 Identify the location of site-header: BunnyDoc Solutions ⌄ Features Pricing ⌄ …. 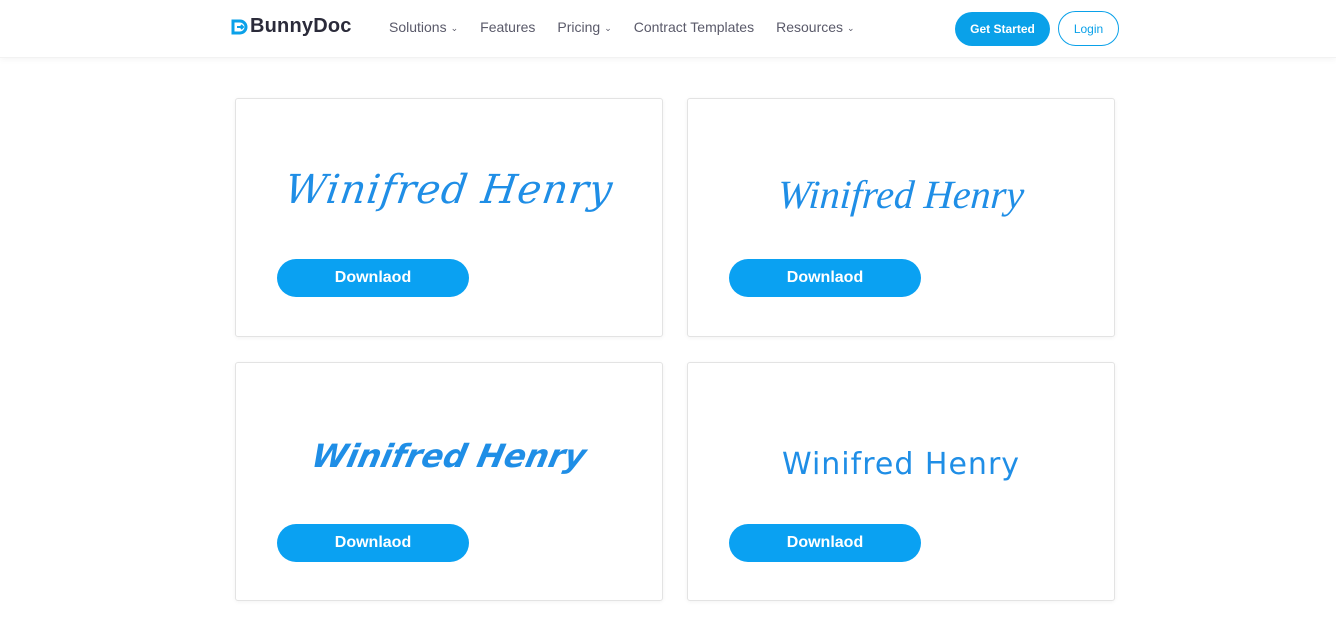
(668, 29).